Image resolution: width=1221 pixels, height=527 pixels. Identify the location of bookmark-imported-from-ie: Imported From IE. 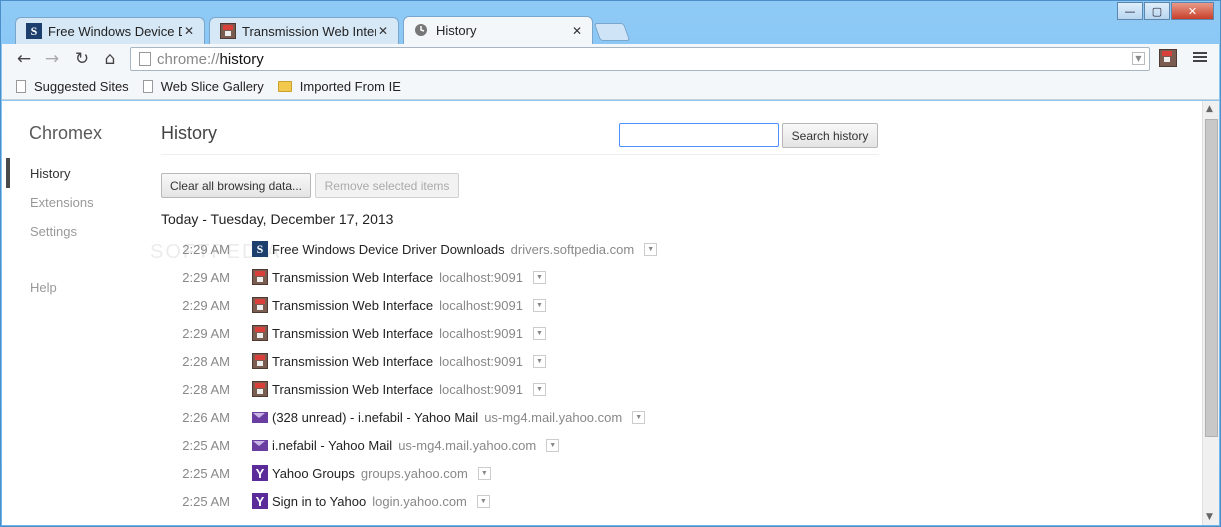
(339, 86).